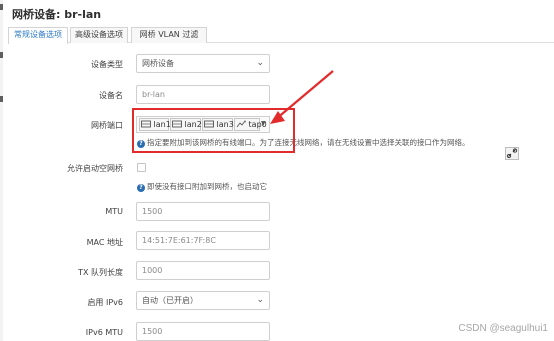 The height and width of the screenshot is (341, 554). I want to click on port-chip-lan3: lan3, so click(218, 124).